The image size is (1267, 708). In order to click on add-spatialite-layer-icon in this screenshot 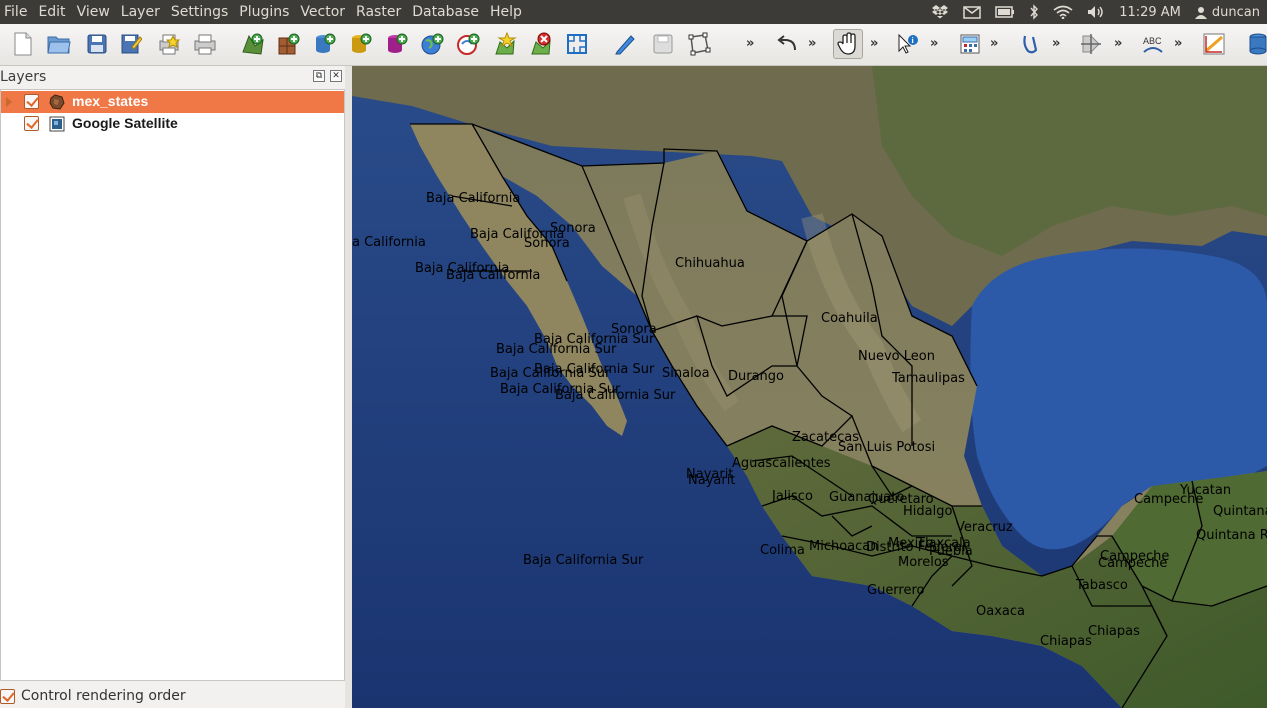, I will do `click(361, 44)`.